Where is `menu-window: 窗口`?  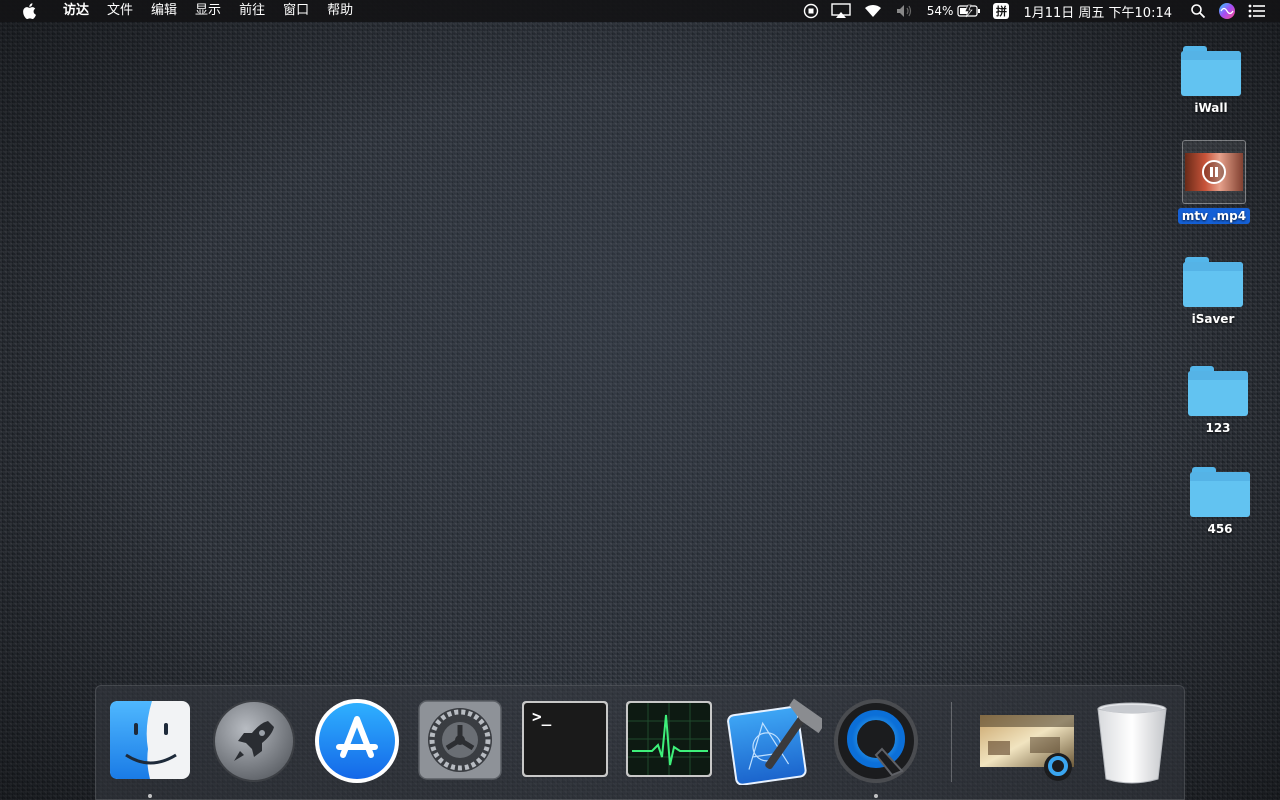 menu-window: 窗口 is located at coordinates (296, 11).